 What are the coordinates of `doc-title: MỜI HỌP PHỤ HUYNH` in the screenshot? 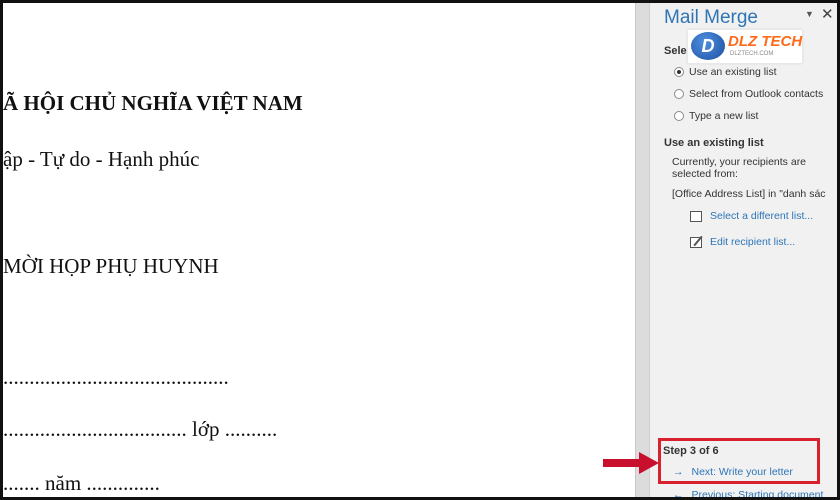 It's located at (111, 266).